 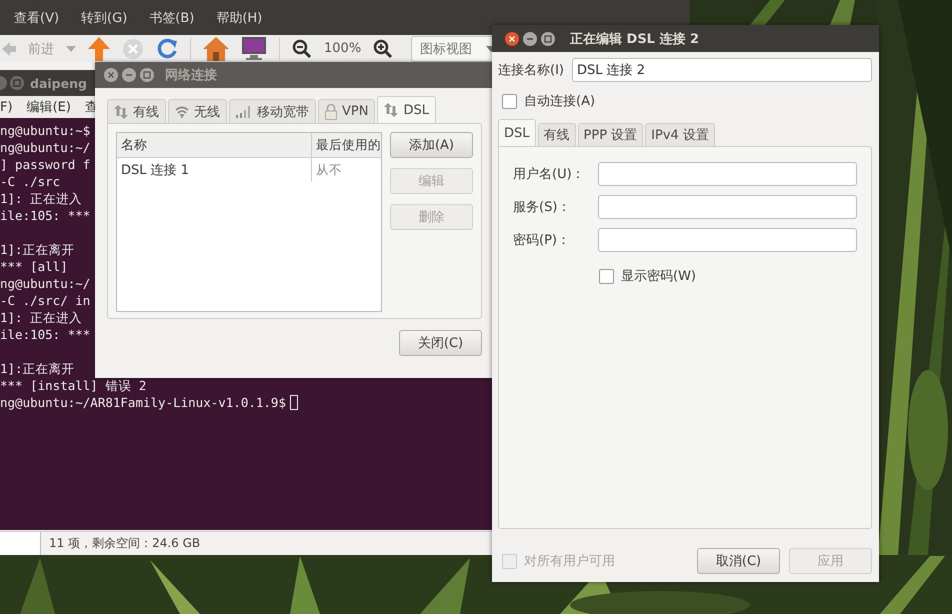 I want to click on table-cell: DSL 连接 1, so click(x=214, y=170).